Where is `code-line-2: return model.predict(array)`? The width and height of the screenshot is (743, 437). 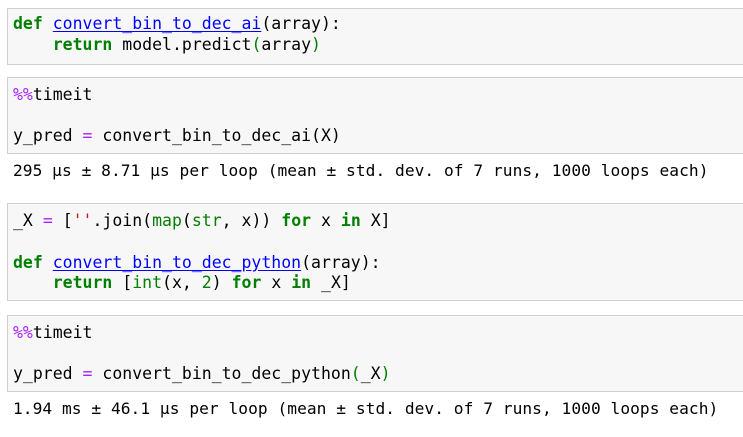 code-line-2: return model.predict(array) is located at coordinates (167, 45).